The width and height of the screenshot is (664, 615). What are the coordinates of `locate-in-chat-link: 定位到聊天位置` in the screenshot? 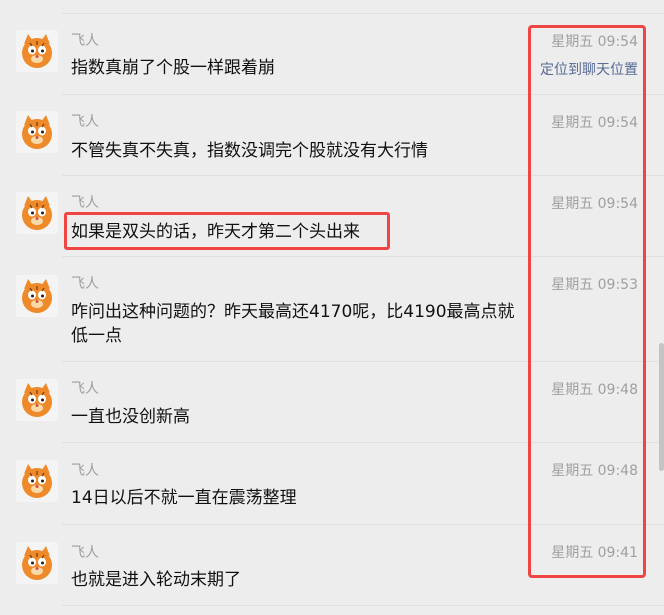 It's located at (589, 70).